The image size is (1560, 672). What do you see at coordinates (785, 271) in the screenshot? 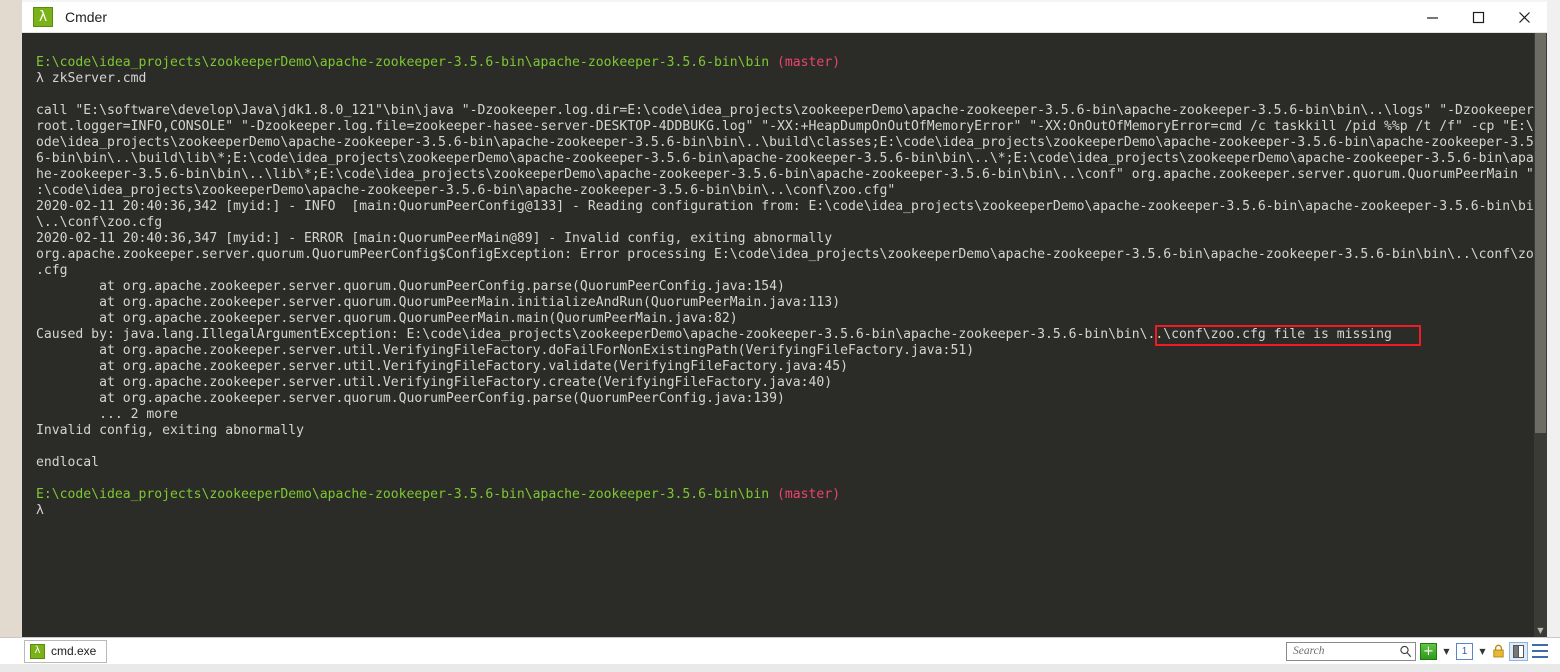
I see `terminal-line: .cfg` at bounding box center [785, 271].